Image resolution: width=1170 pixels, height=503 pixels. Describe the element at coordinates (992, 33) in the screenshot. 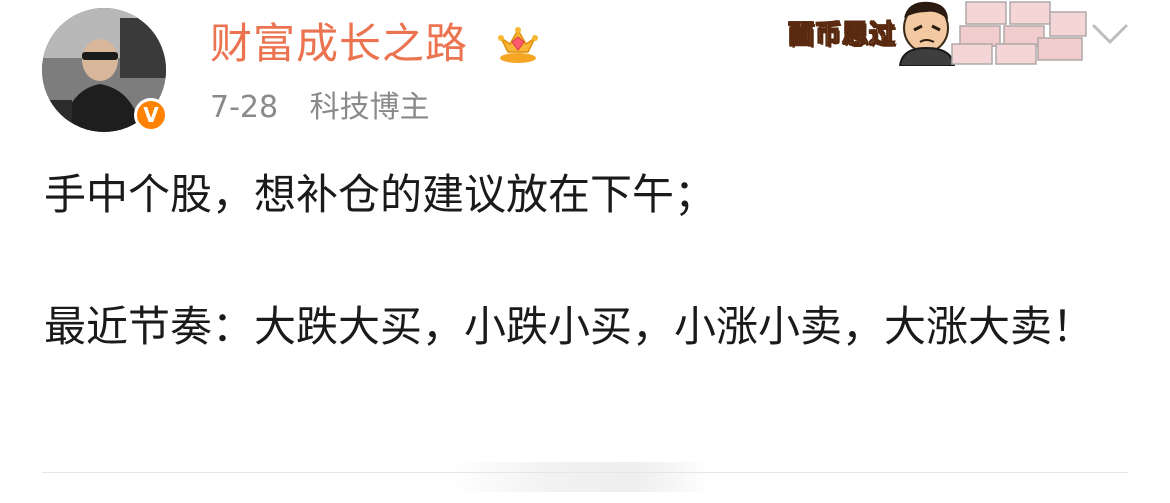

I see `sticker-figure-icon` at that location.